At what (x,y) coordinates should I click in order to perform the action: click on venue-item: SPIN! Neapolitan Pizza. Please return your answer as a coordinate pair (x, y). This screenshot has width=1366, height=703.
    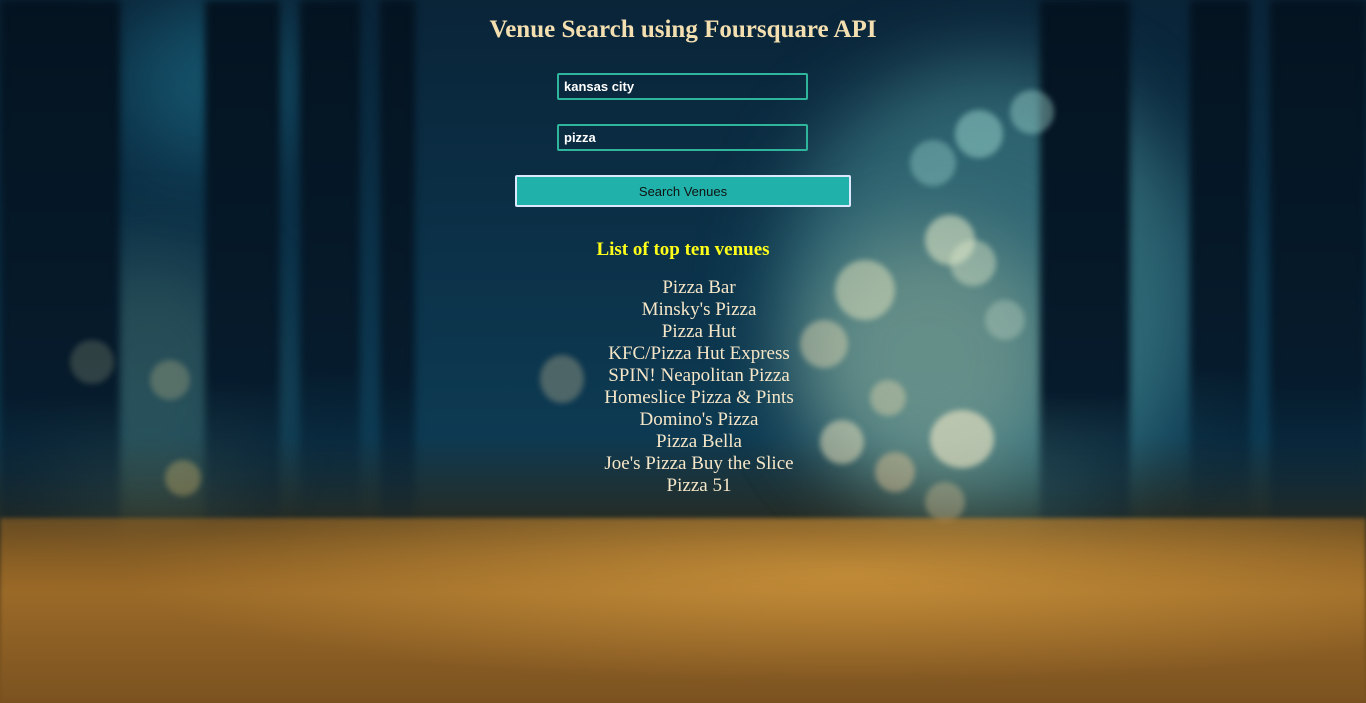
    Looking at the image, I should click on (699, 375).